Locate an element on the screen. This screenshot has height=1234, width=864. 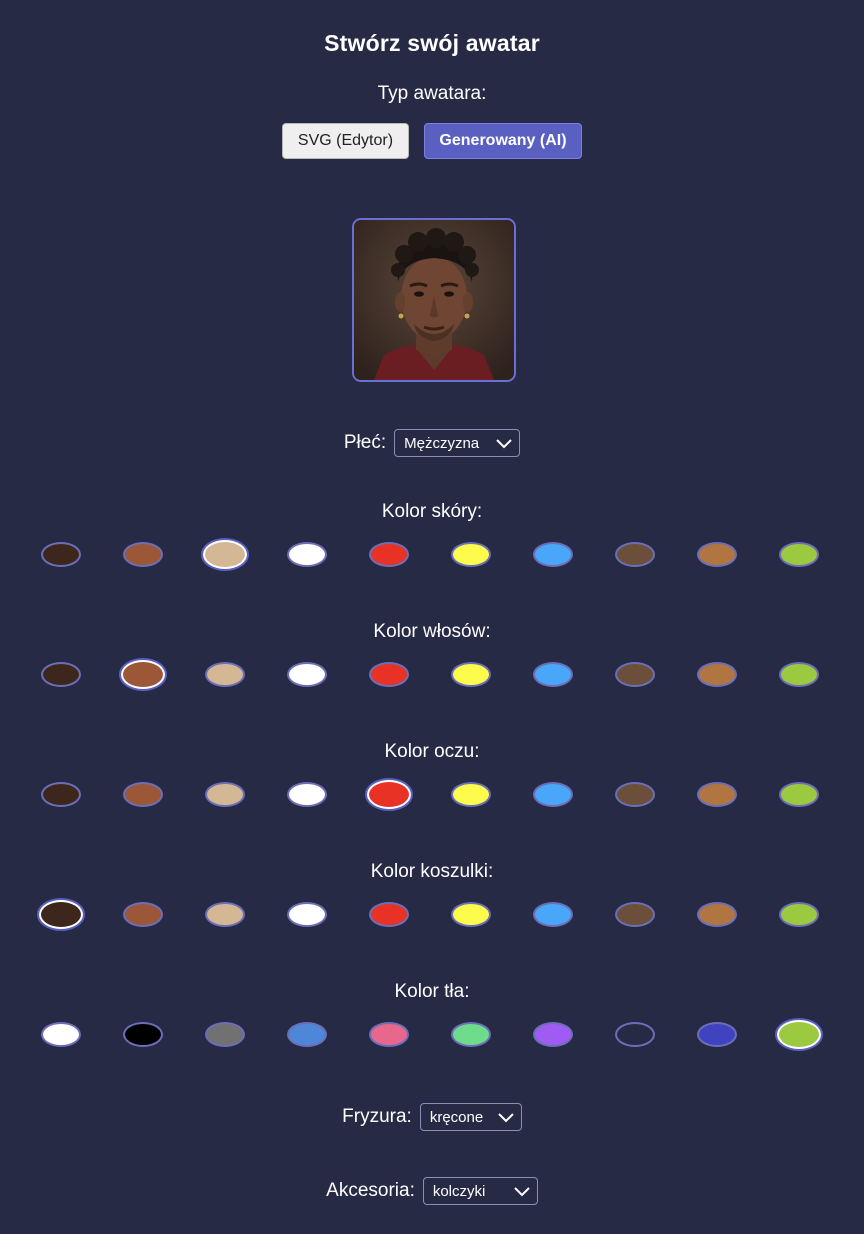
accessories-select-value: kolczyki is located at coordinates (459, 1191).